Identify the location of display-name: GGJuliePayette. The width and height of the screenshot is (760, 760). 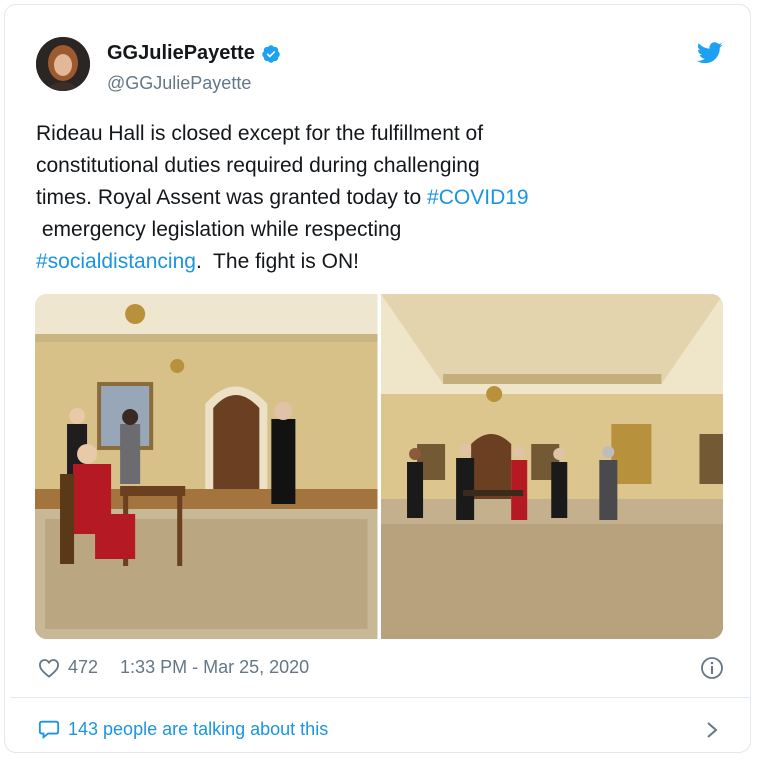
(194, 53).